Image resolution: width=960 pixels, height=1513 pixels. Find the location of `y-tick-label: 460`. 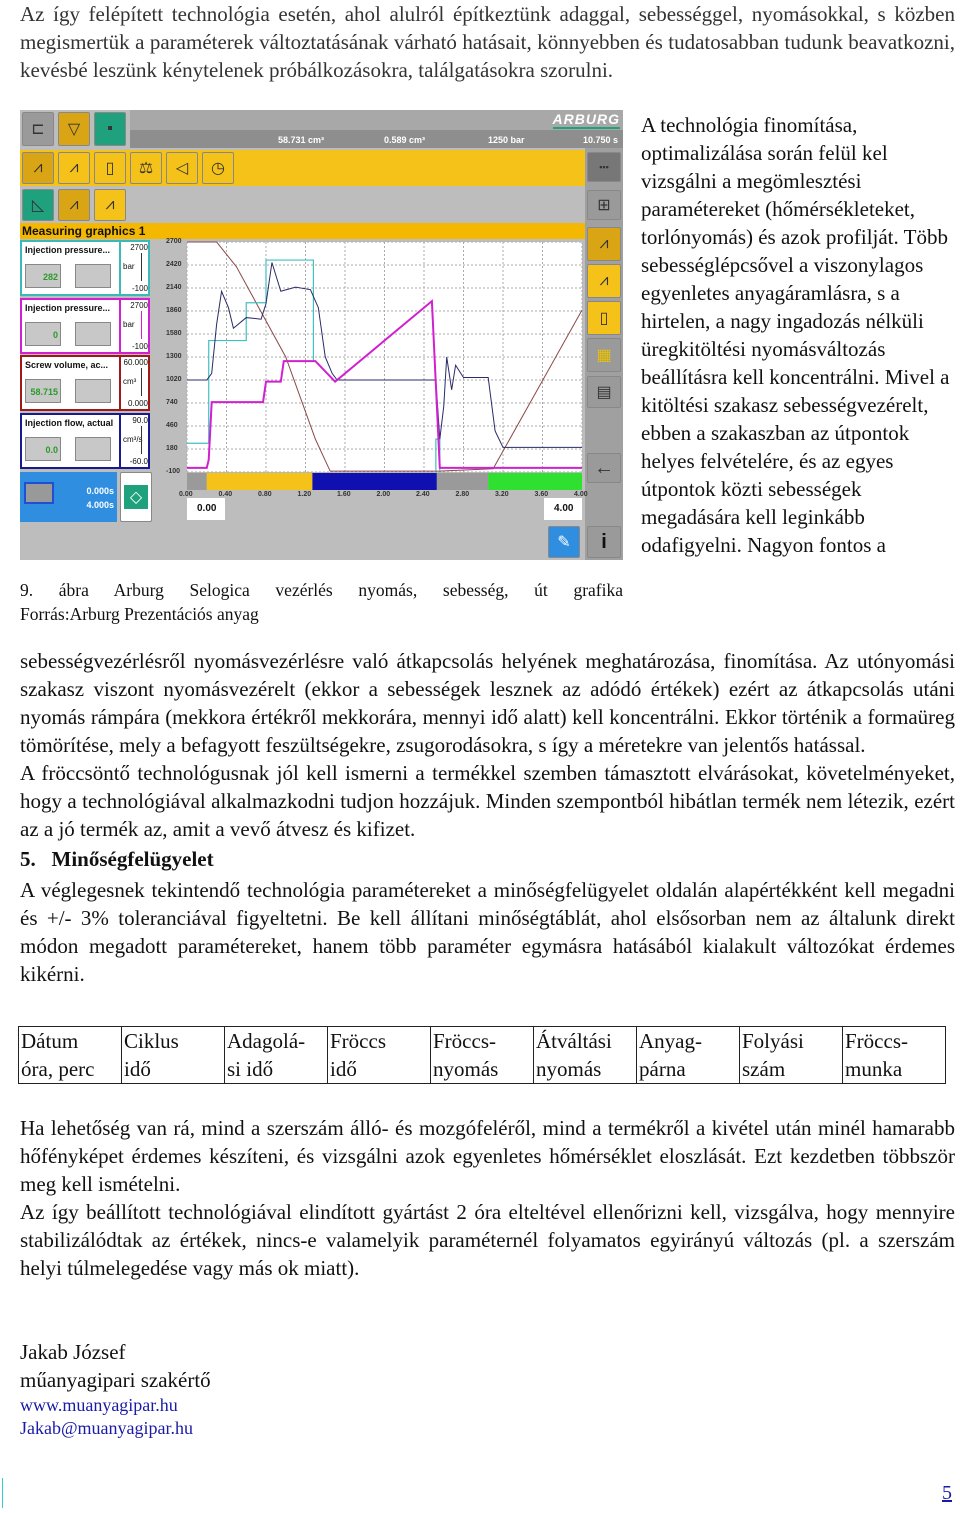

y-tick-label: 460 is located at coordinates (172, 425).